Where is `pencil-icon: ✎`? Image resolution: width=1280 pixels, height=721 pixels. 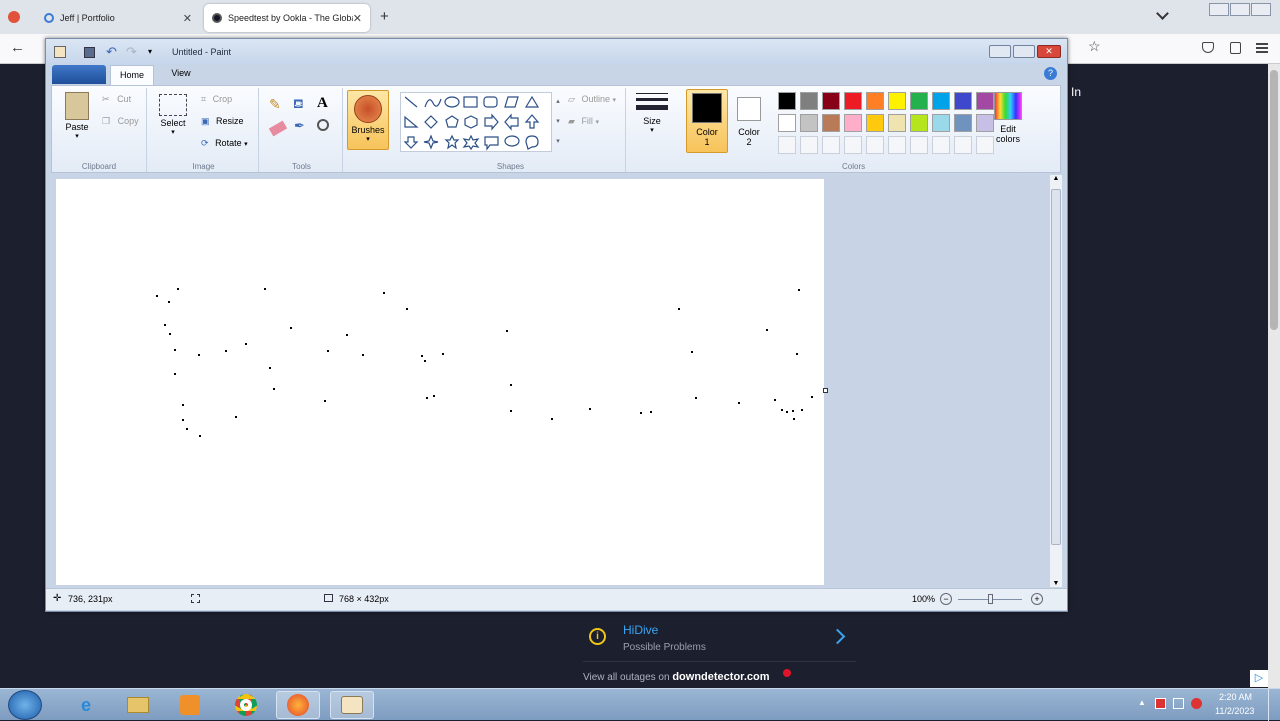 pencil-icon: ✎ is located at coordinates (279, 106).